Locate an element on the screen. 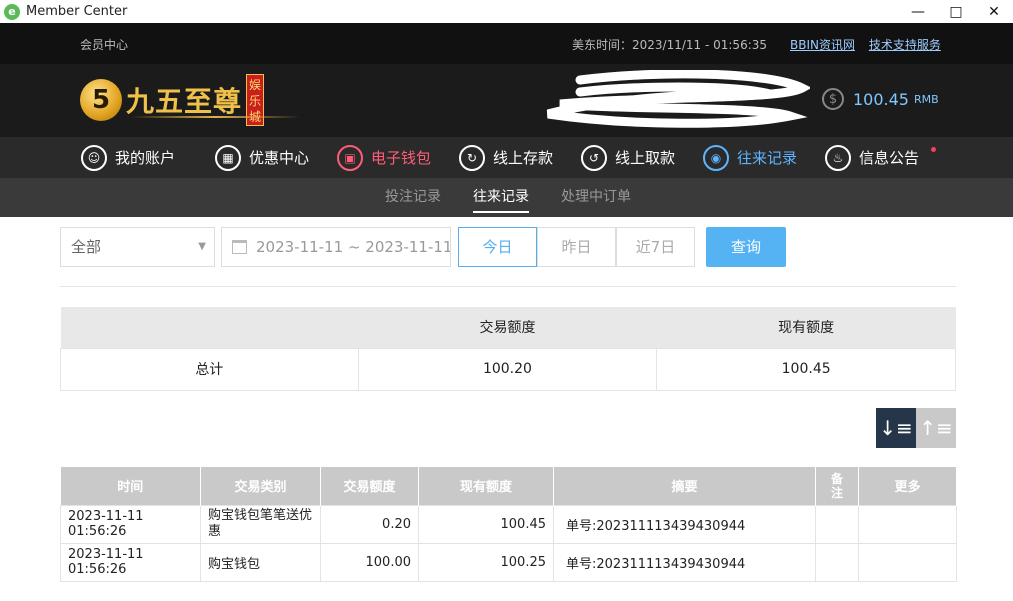  summary-header-balance: 现有额度 is located at coordinates (806, 327).